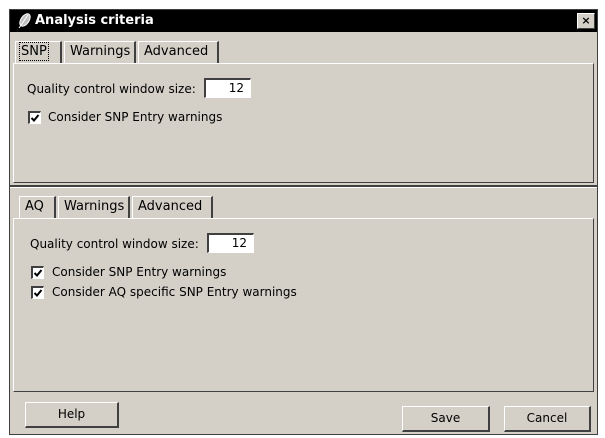 The width and height of the screenshot is (605, 438). I want to click on snp-entry-warnings-checkbox, so click(34, 117).